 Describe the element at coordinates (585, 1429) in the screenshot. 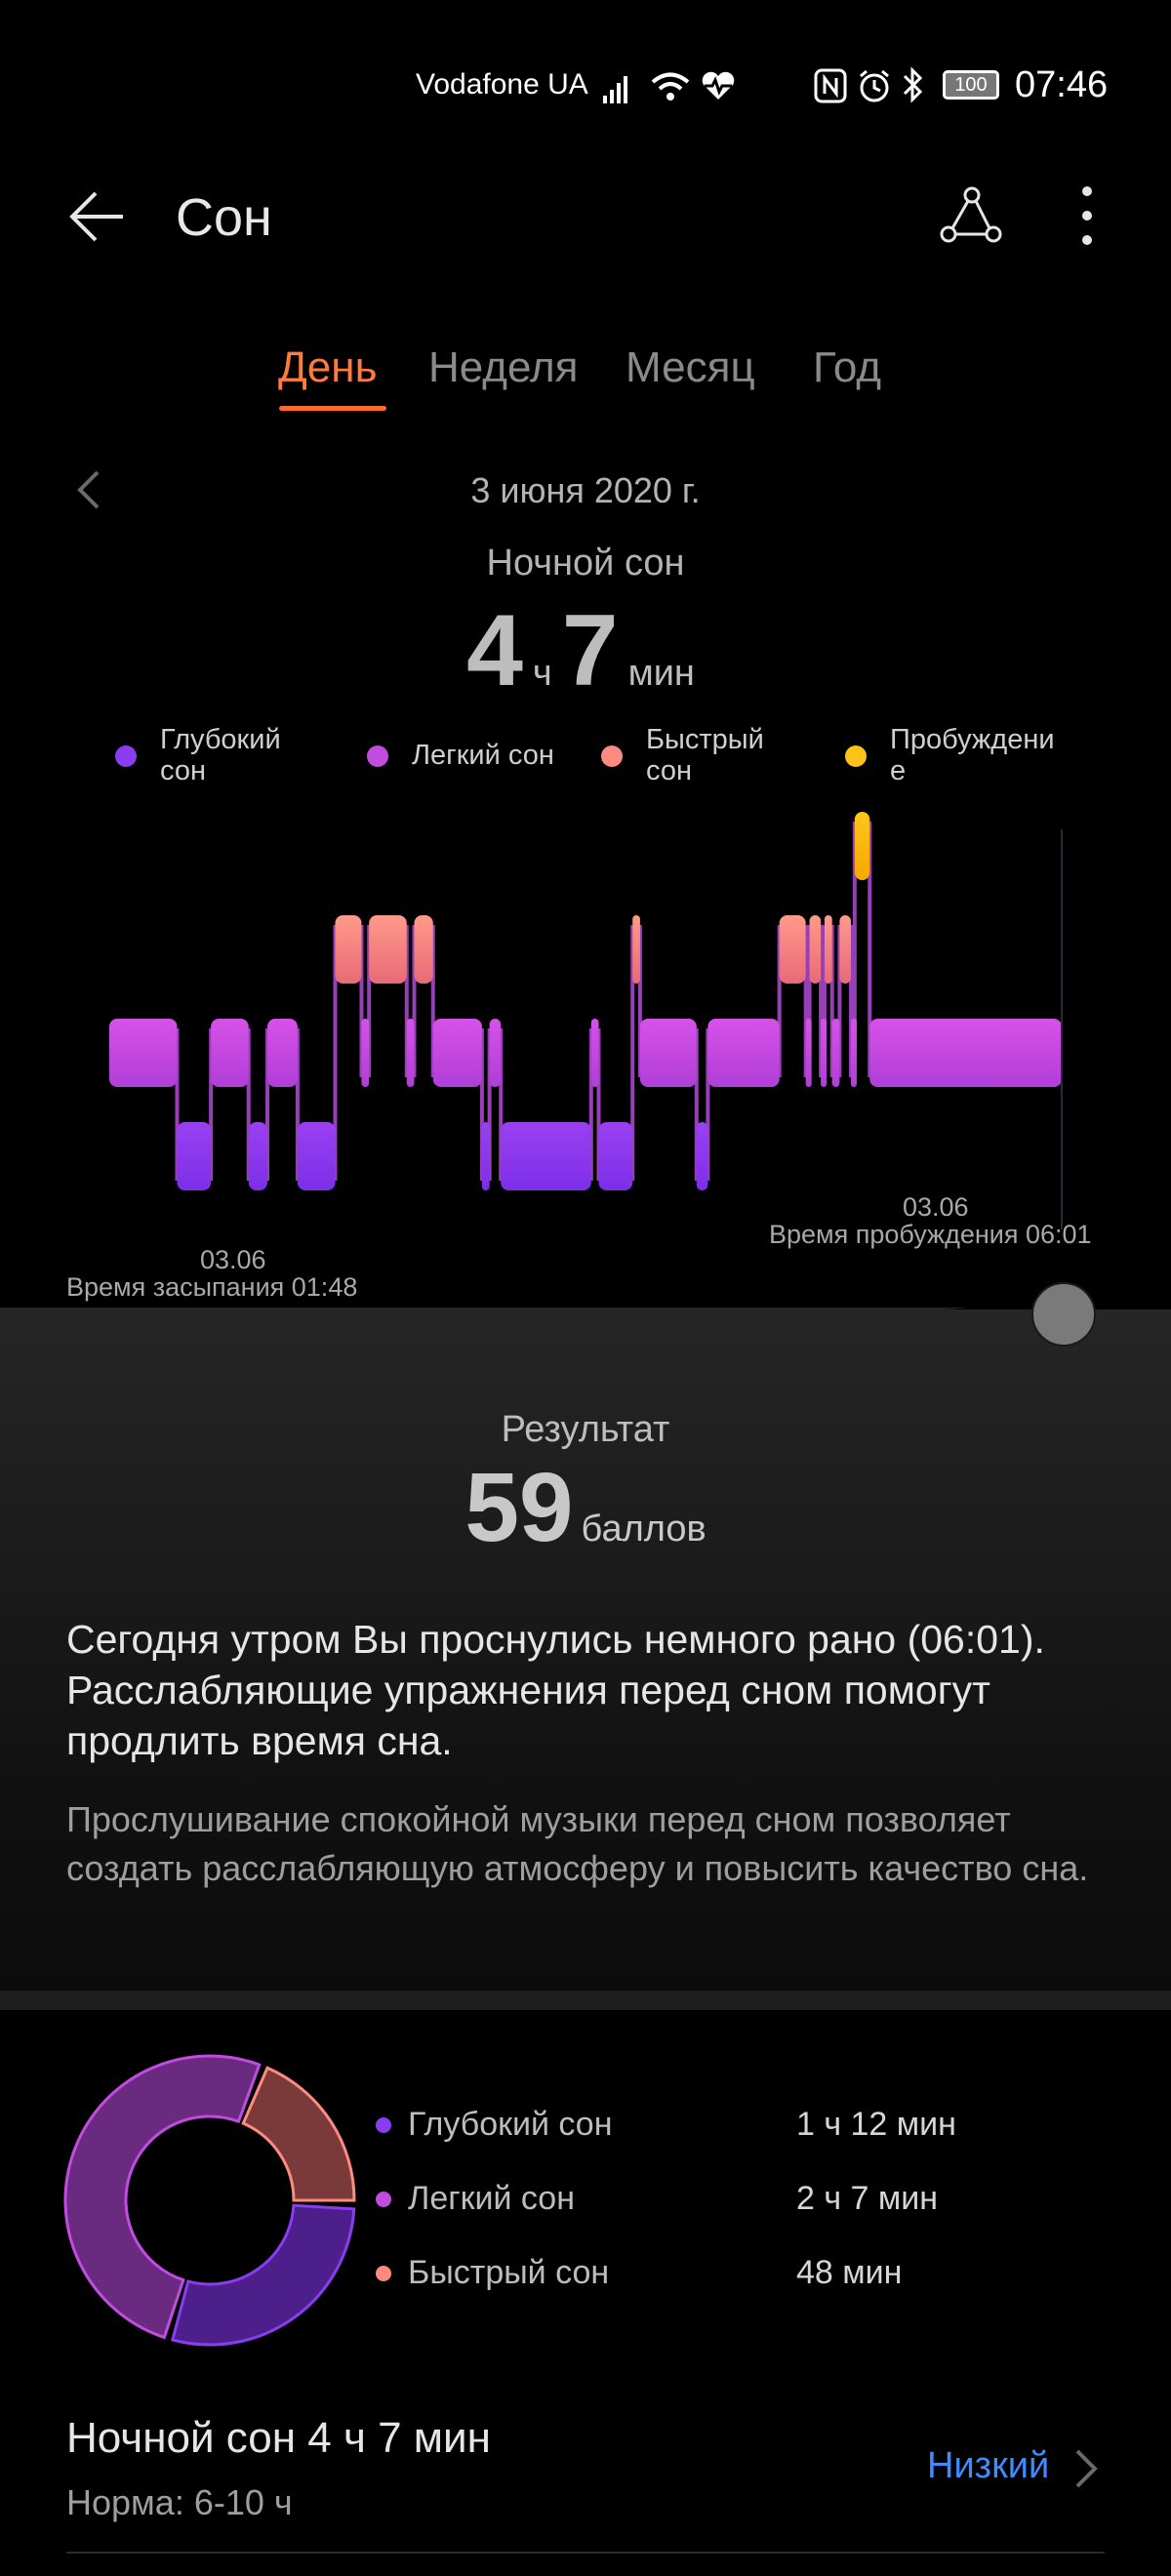

I see `result-label: Результат` at that location.